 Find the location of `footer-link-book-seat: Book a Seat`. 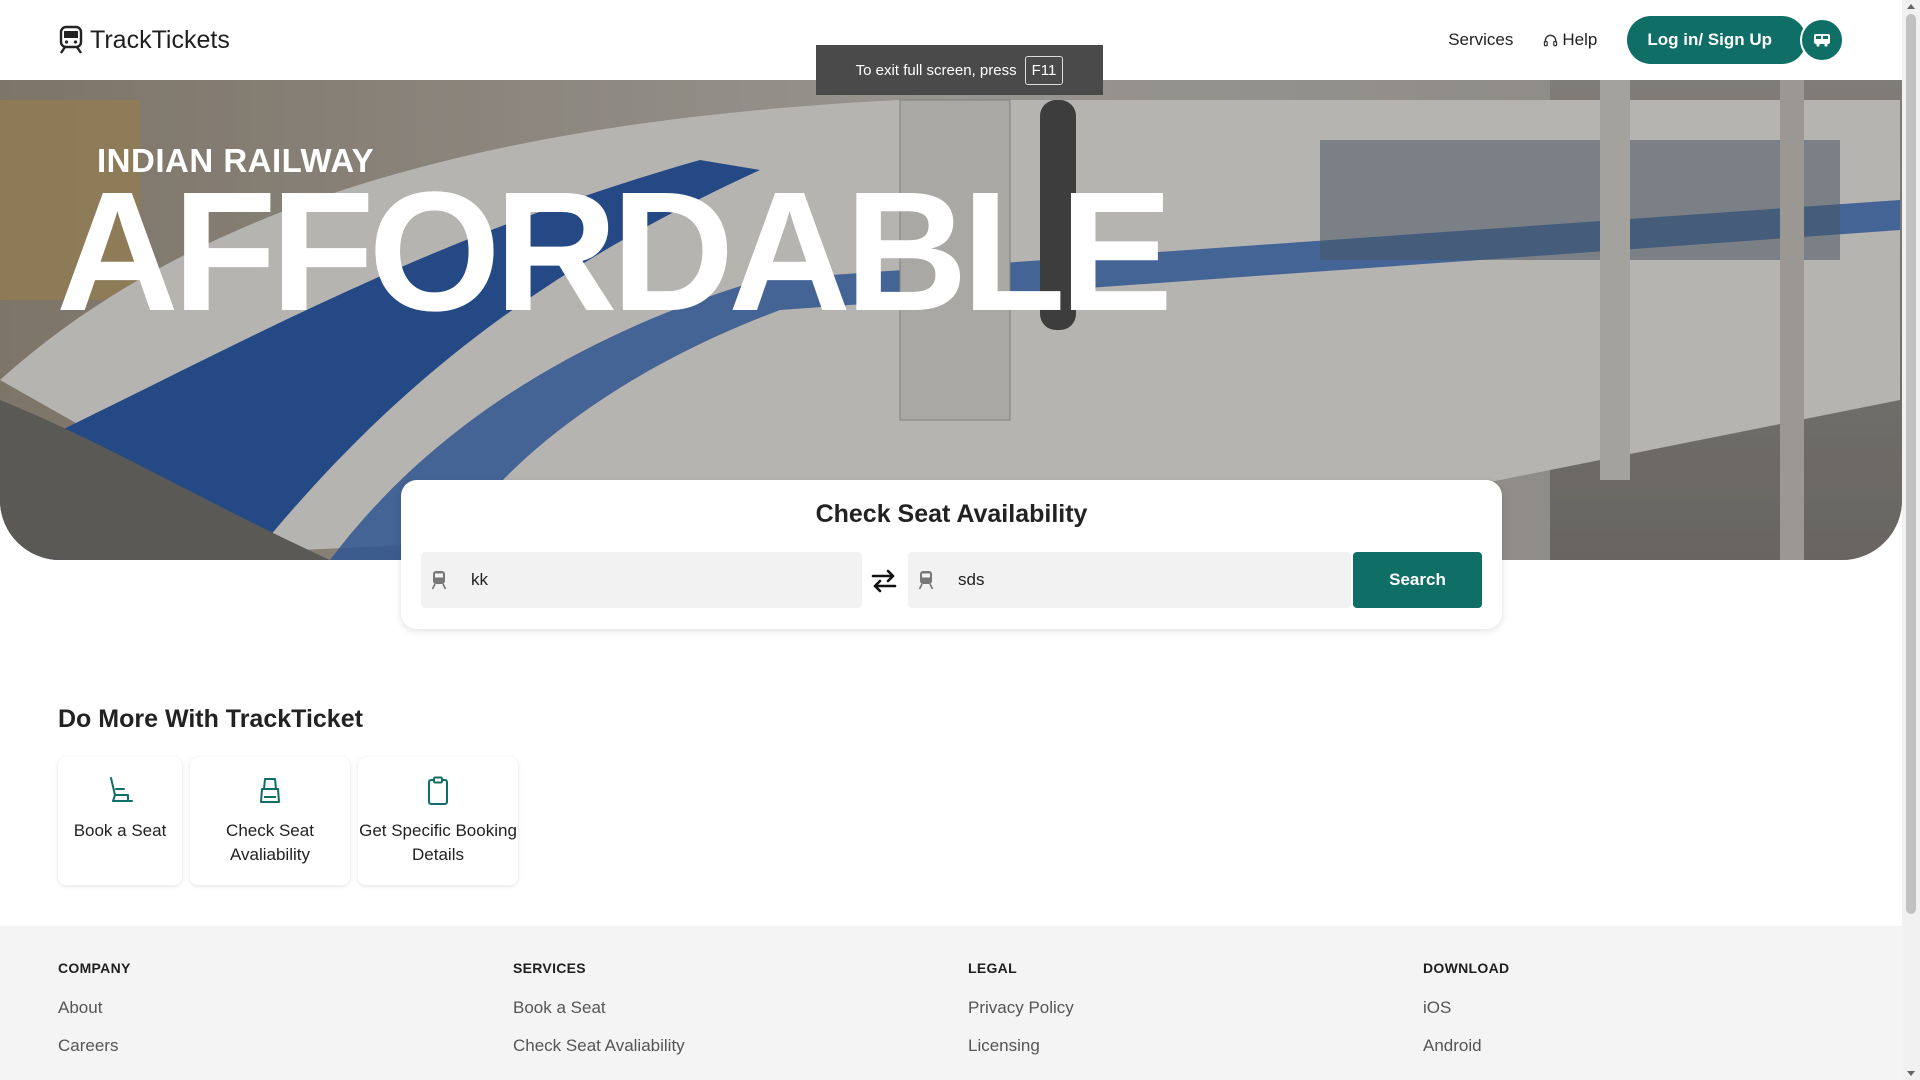

footer-link-book-seat: Book a Seat is located at coordinates (599, 1008).